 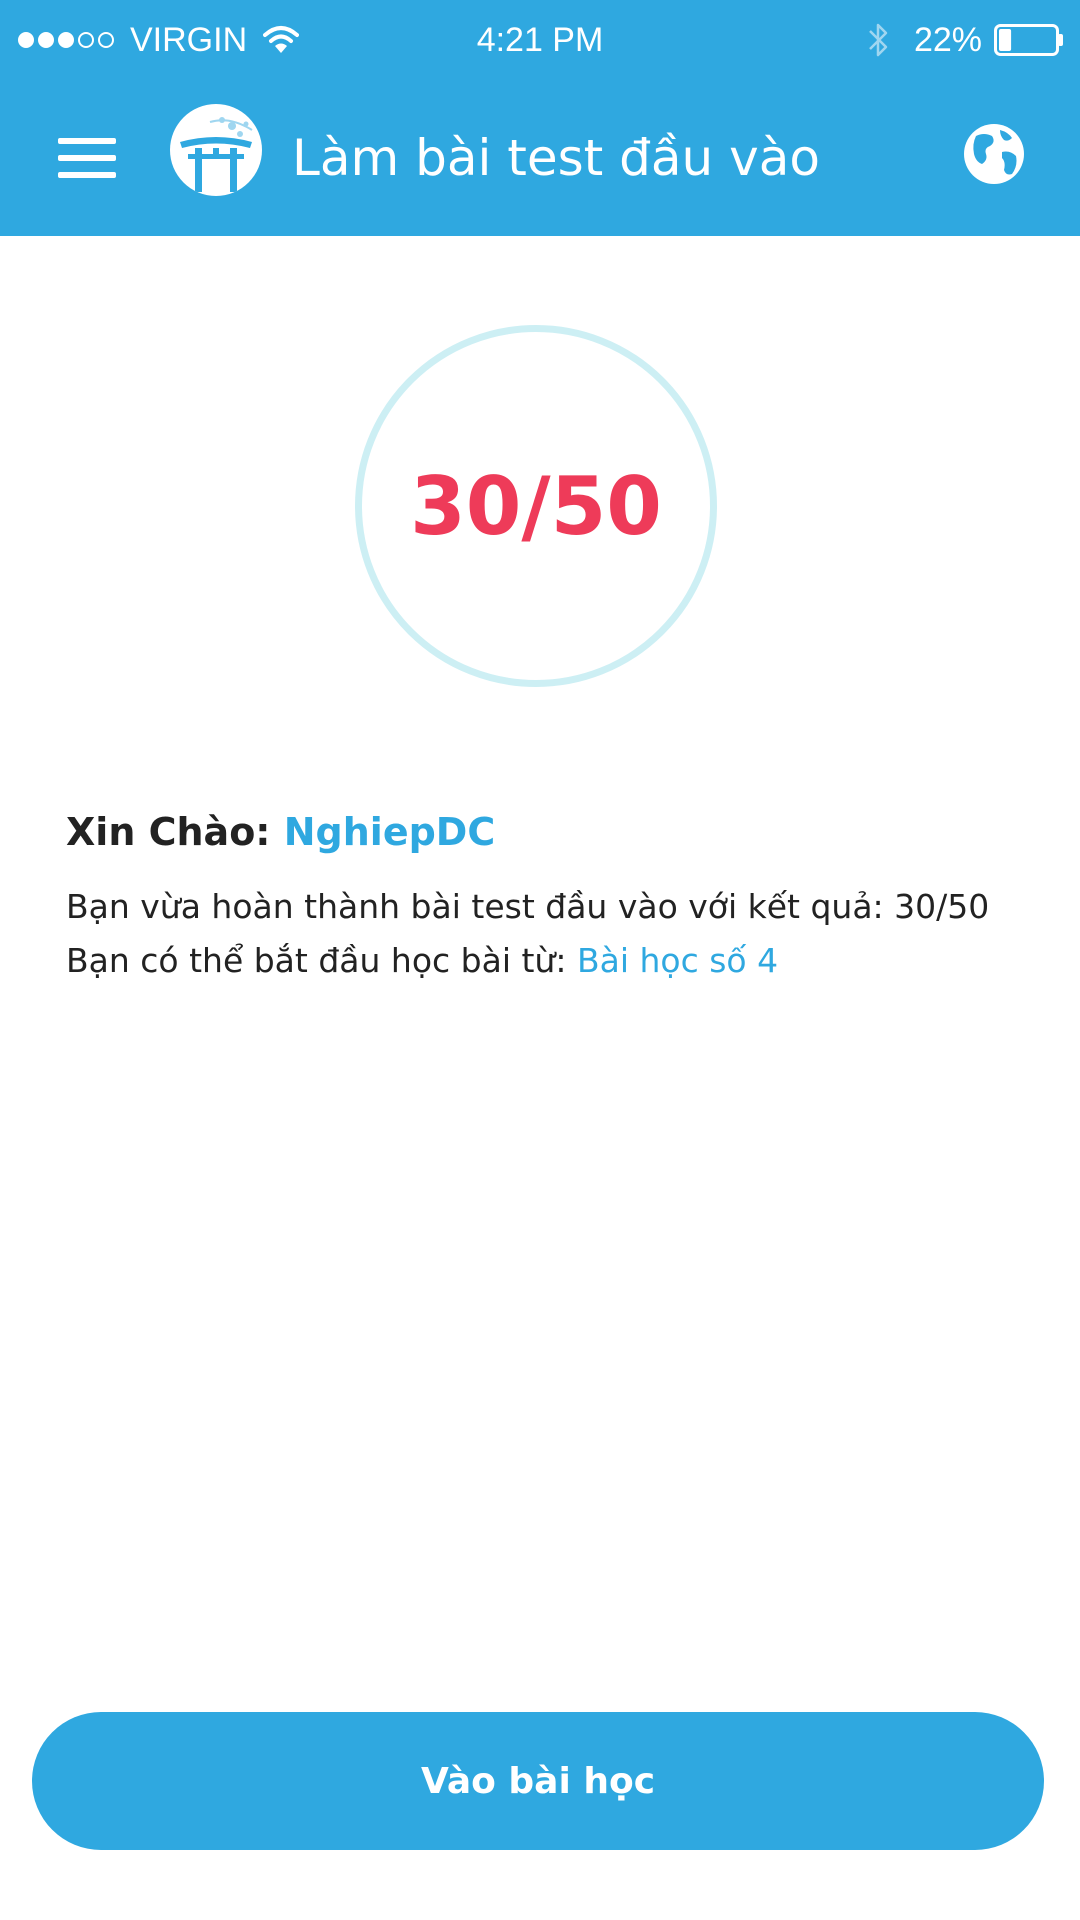 What do you see at coordinates (536, 506) in the screenshot?
I see `score-display: 30/50` at bounding box center [536, 506].